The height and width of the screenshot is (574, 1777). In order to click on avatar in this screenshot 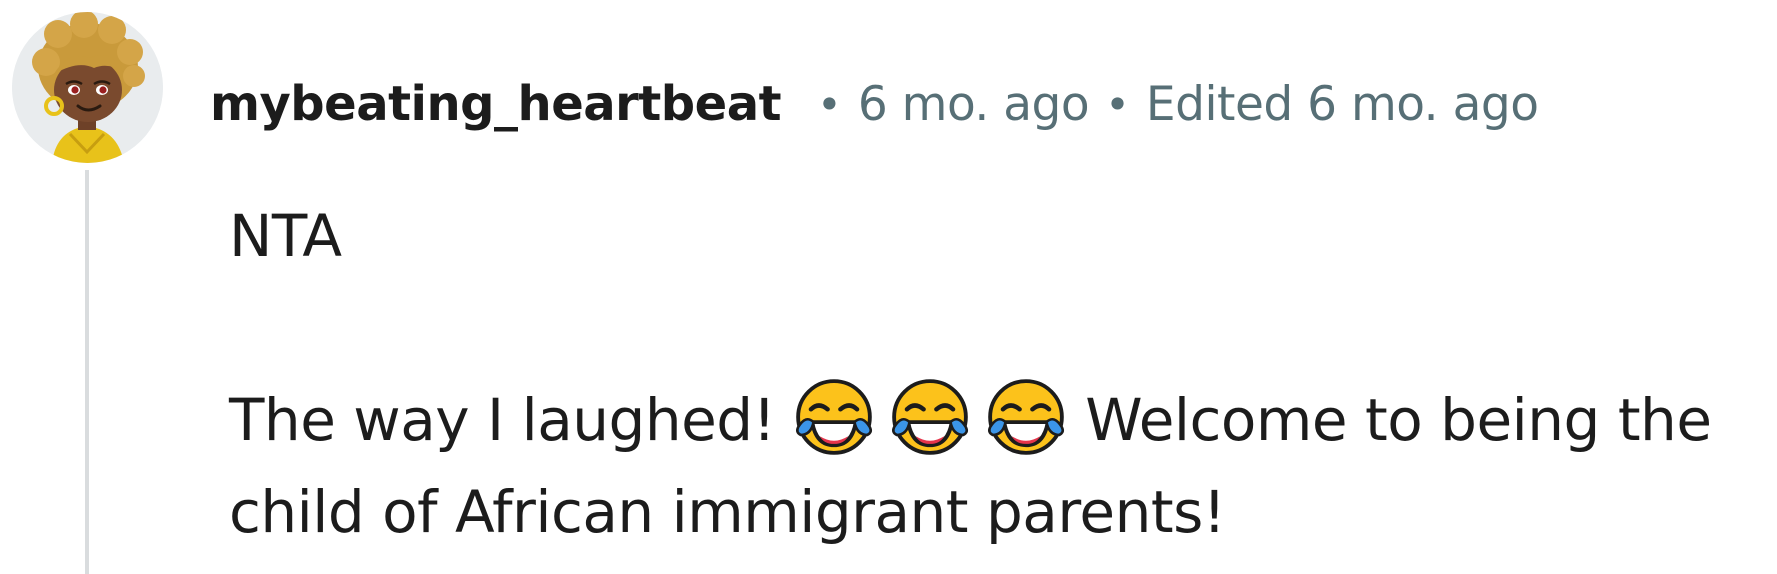, I will do `click(87, 87)`.